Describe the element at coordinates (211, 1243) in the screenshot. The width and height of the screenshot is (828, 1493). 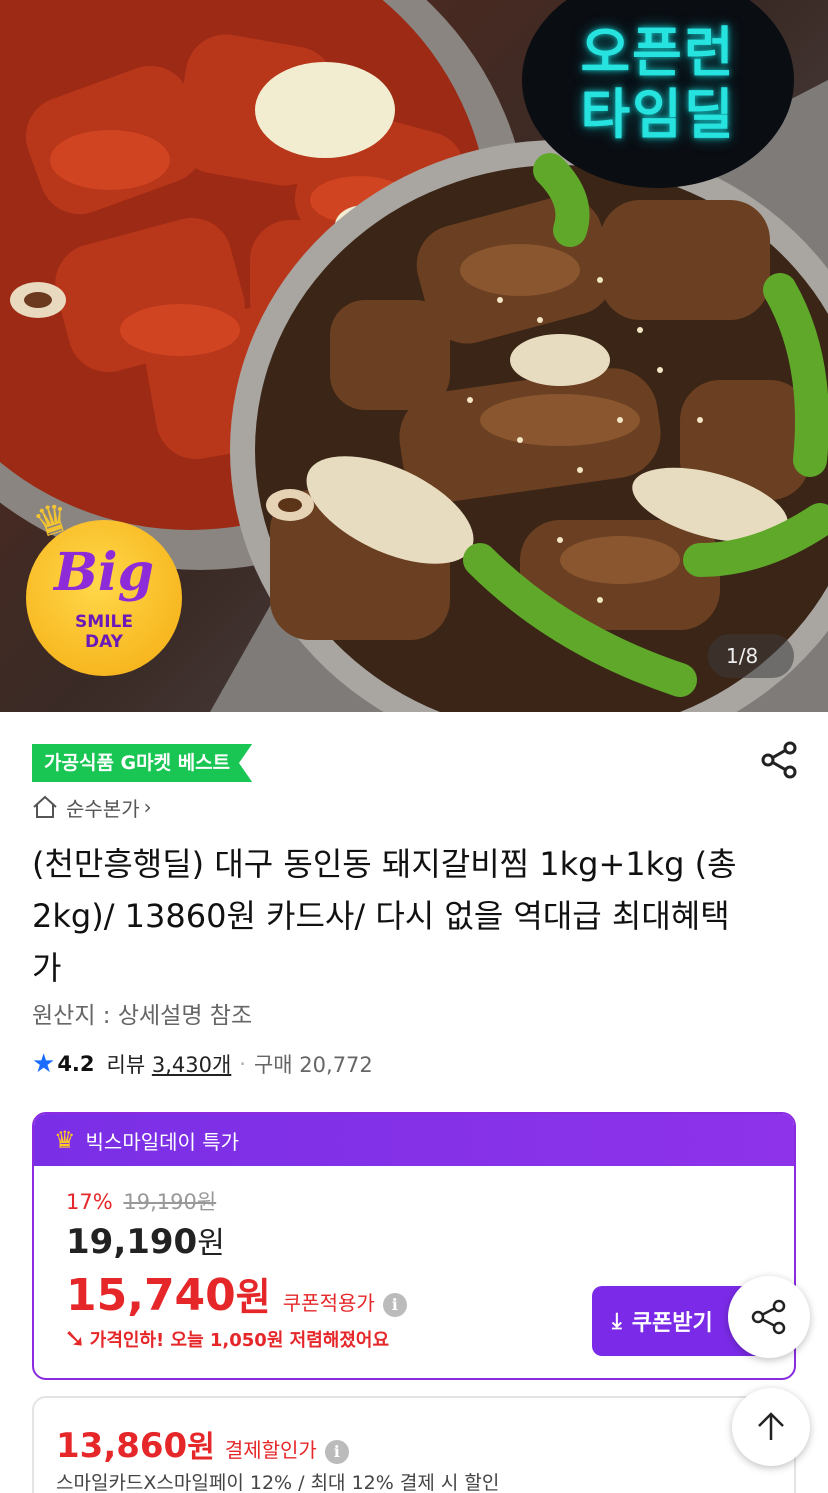
I see `sale-price-won: 원` at that location.